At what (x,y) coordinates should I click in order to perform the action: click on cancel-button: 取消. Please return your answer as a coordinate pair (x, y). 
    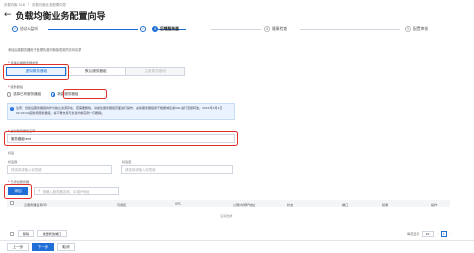
    Looking at the image, I should click on (66, 247).